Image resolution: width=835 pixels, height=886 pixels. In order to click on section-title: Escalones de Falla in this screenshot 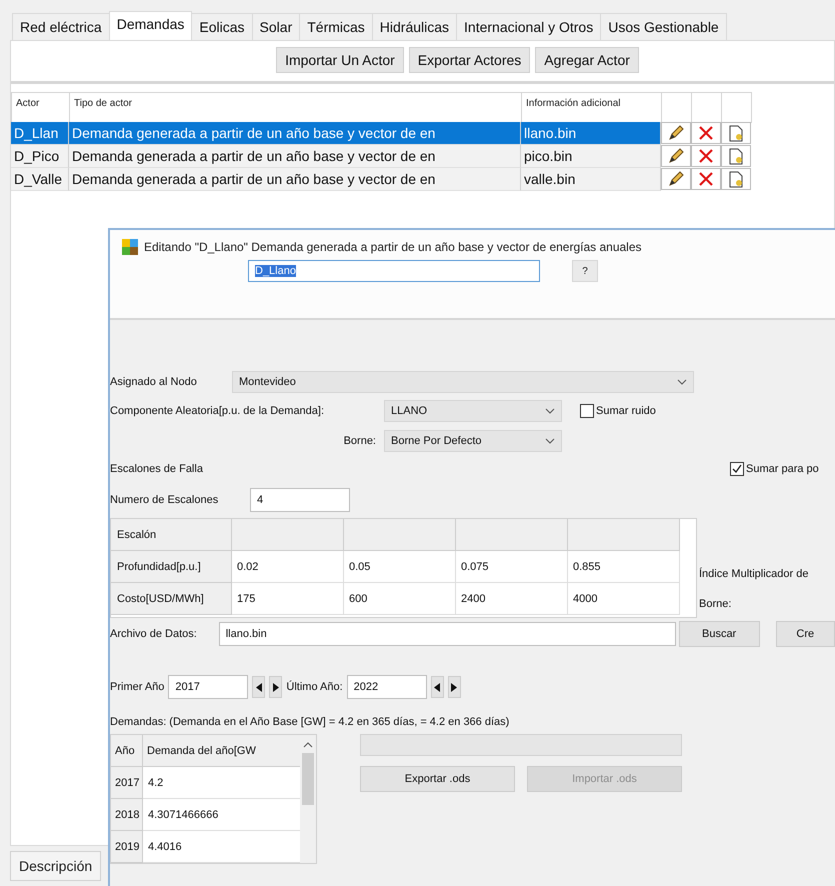, I will do `click(157, 469)`.